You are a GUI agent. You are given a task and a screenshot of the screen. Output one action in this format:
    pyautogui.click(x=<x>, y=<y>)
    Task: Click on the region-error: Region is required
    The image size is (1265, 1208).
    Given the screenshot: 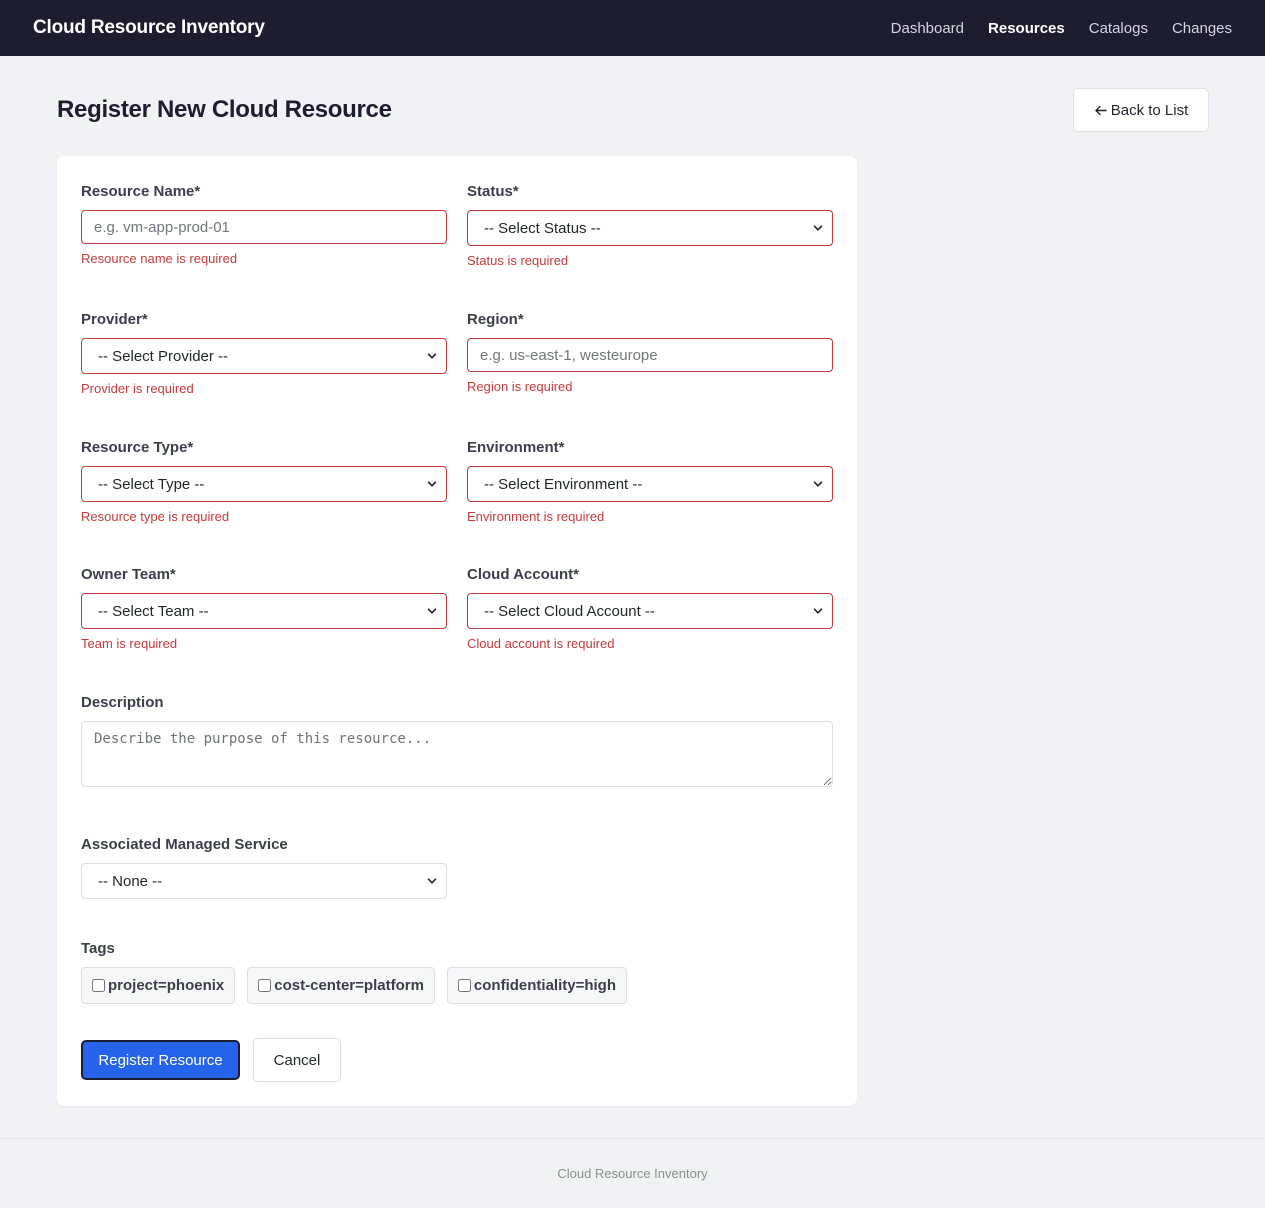 What is the action you would take?
    pyautogui.click(x=520, y=386)
    